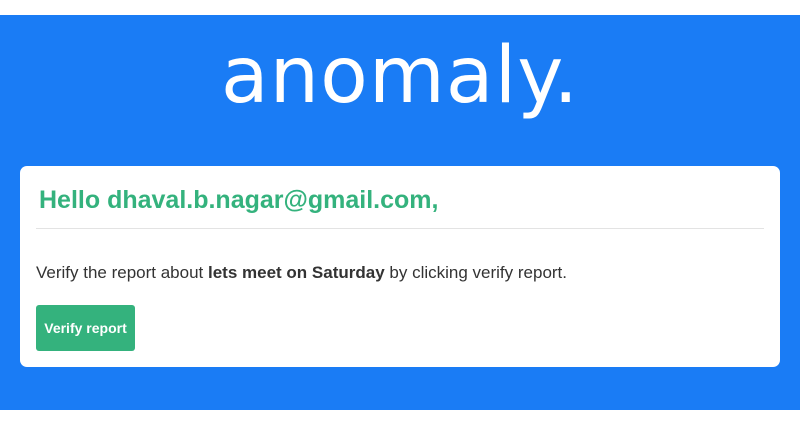 Image resolution: width=800 pixels, height=423 pixels. I want to click on message-text-before: Verify the report about, so click(122, 272).